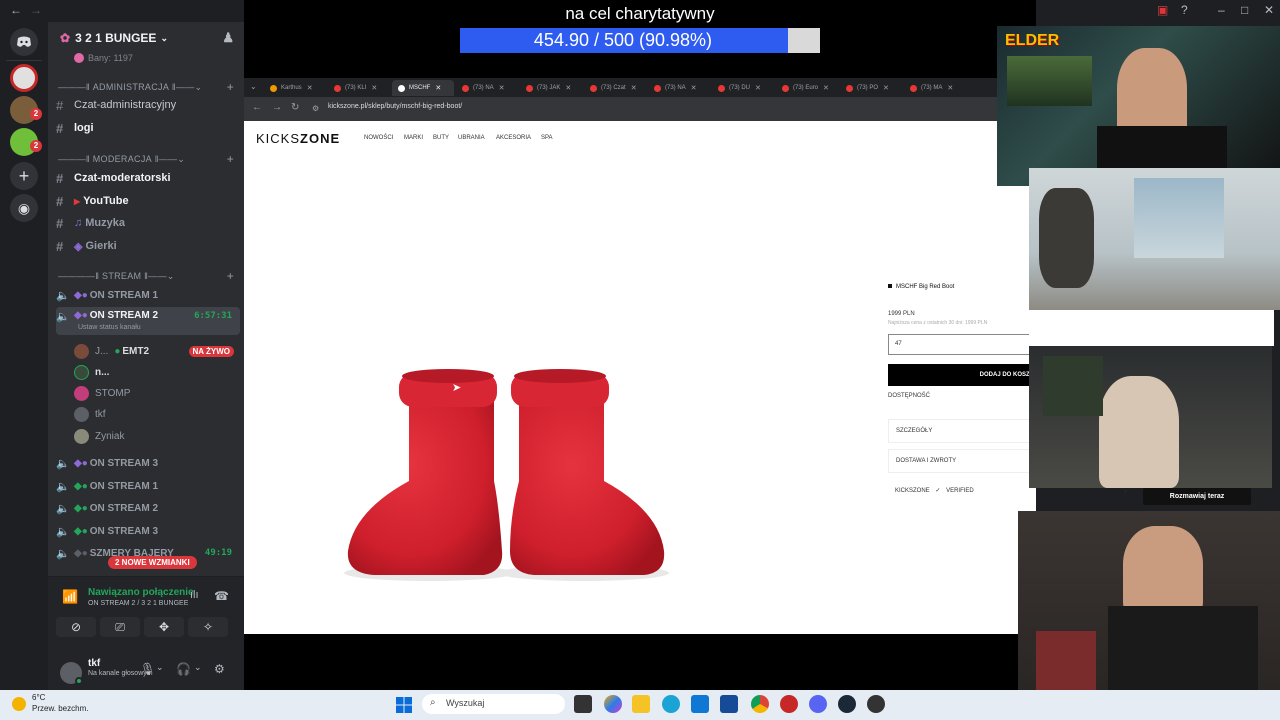  Describe the element at coordinates (148, 295) in the screenshot. I see `voice-channel-on-stream-1: 🔈 ◆● ON STREAM 1` at that location.